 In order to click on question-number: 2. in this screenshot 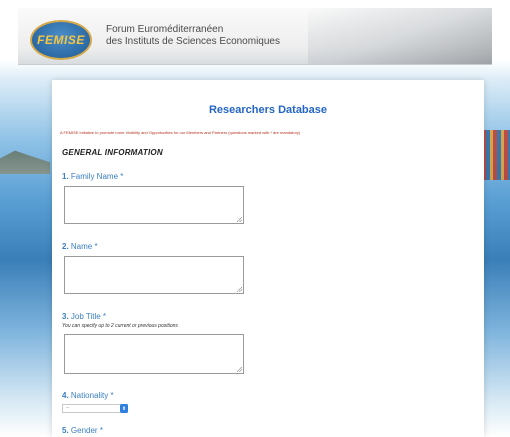, I will do `click(65, 246)`.